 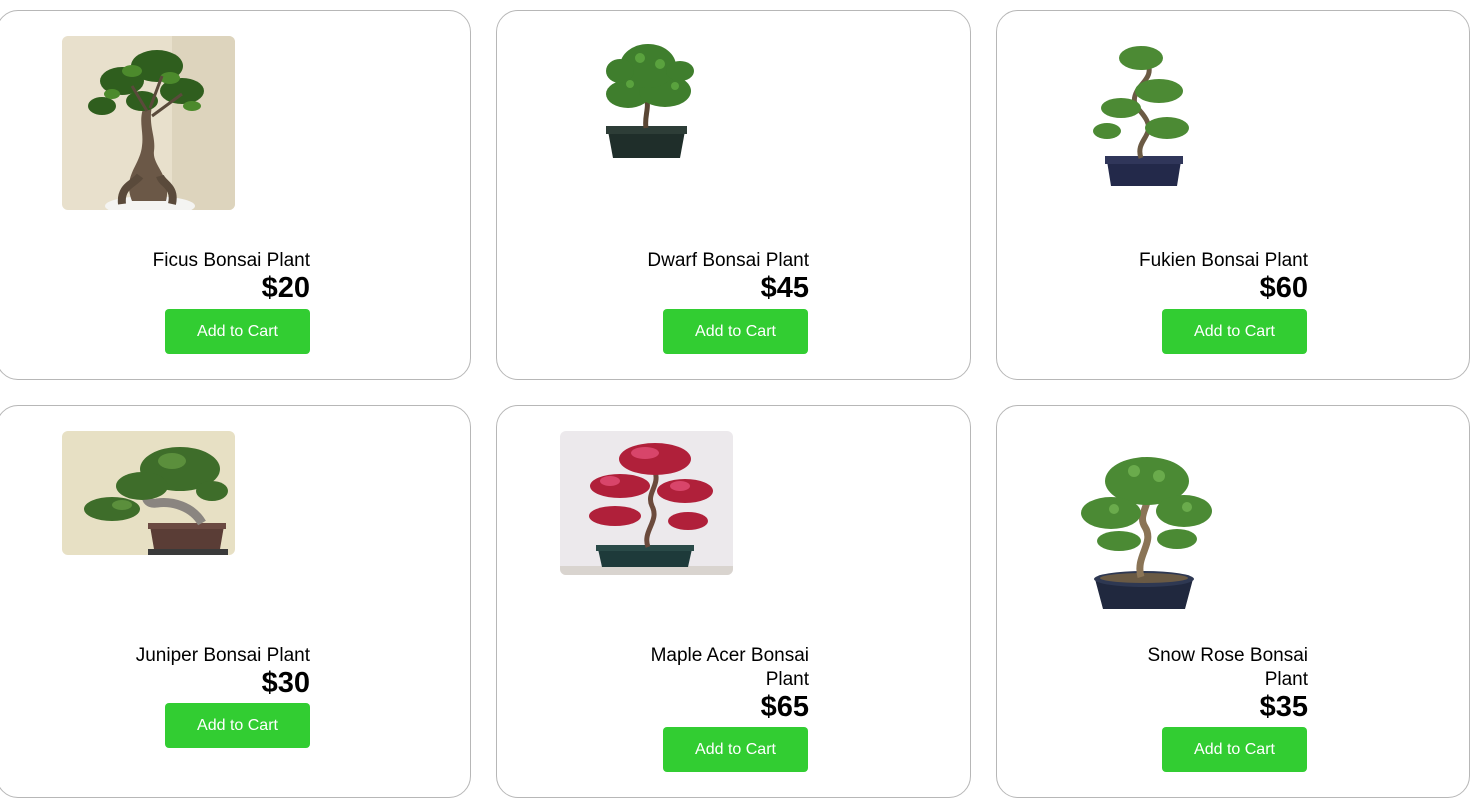 What do you see at coordinates (646, 503) in the screenshot?
I see `maple-acer-bonsai-image` at bounding box center [646, 503].